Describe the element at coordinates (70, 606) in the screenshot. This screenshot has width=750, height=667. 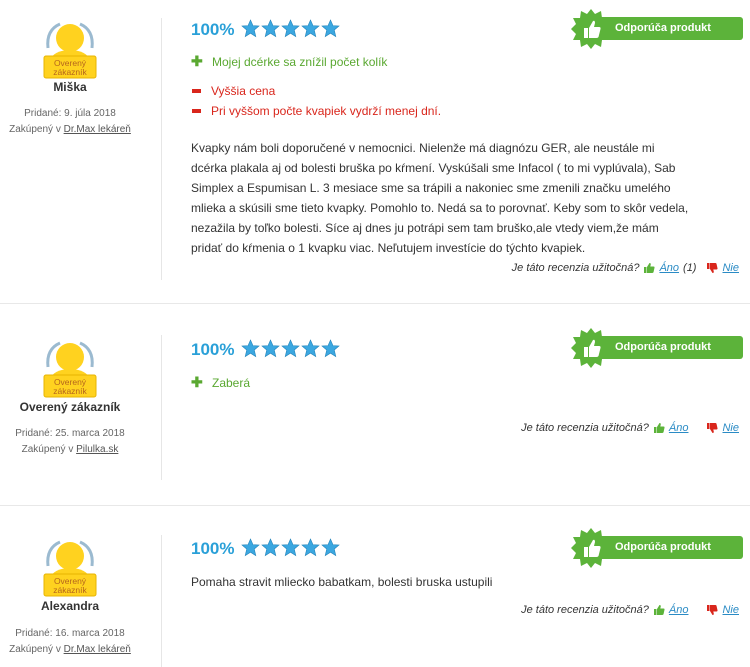
I see `reviewer-name: Alexandra` at that location.